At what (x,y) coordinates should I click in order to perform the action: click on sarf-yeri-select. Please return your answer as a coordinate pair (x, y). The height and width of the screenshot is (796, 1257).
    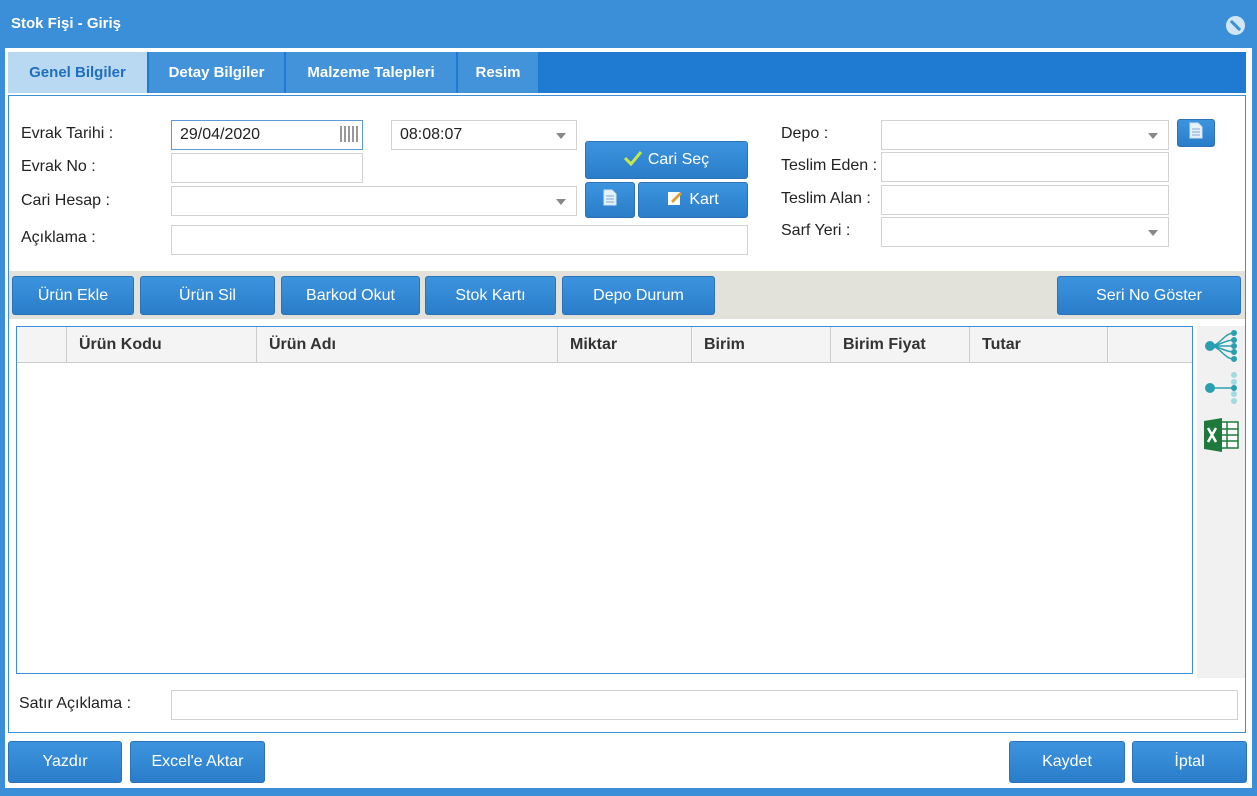
    Looking at the image, I should click on (1025, 232).